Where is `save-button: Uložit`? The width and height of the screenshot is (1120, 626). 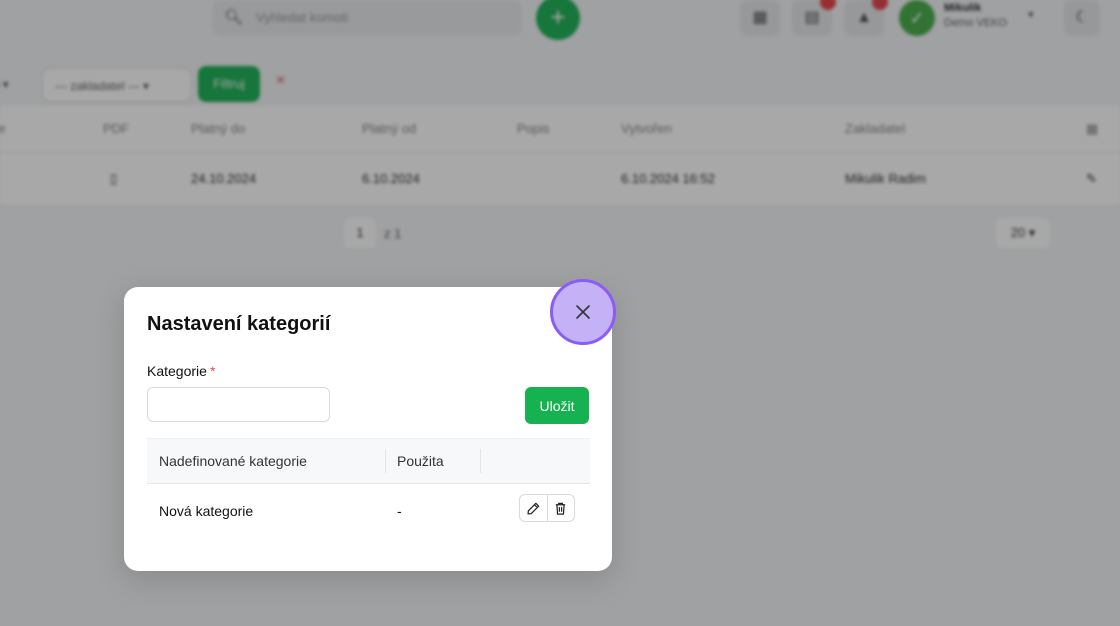
save-button: Uložit is located at coordinates (557, 405).